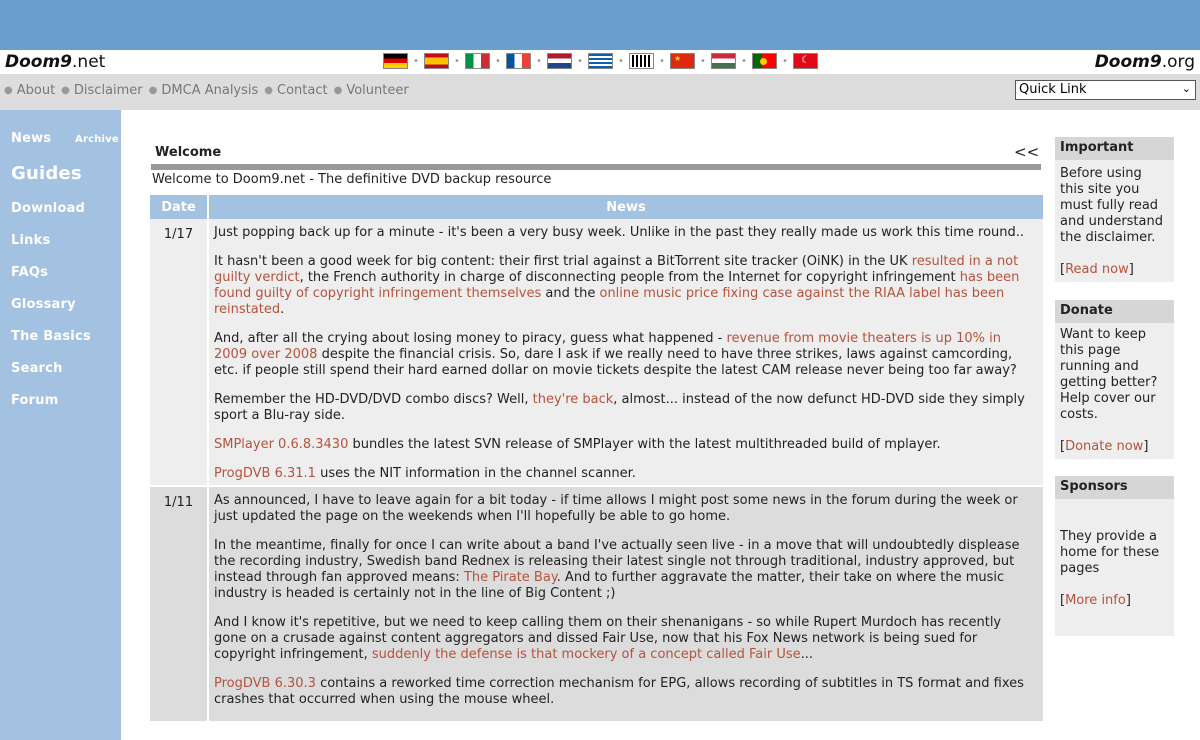  I want to click on sponsors-link-wrap: [More info], so click(1095, 600).